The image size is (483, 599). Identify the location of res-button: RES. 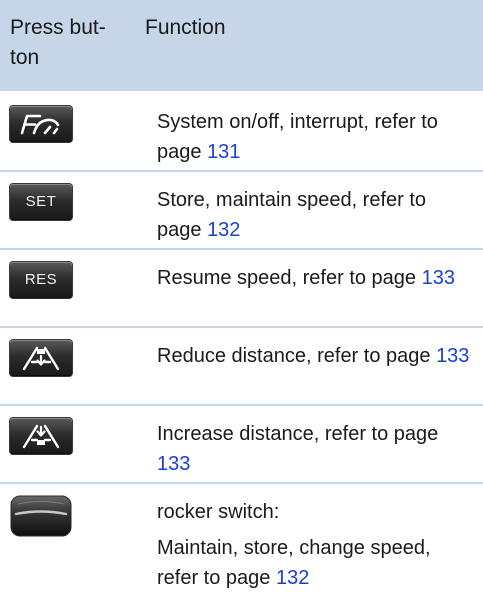
(41, 280).